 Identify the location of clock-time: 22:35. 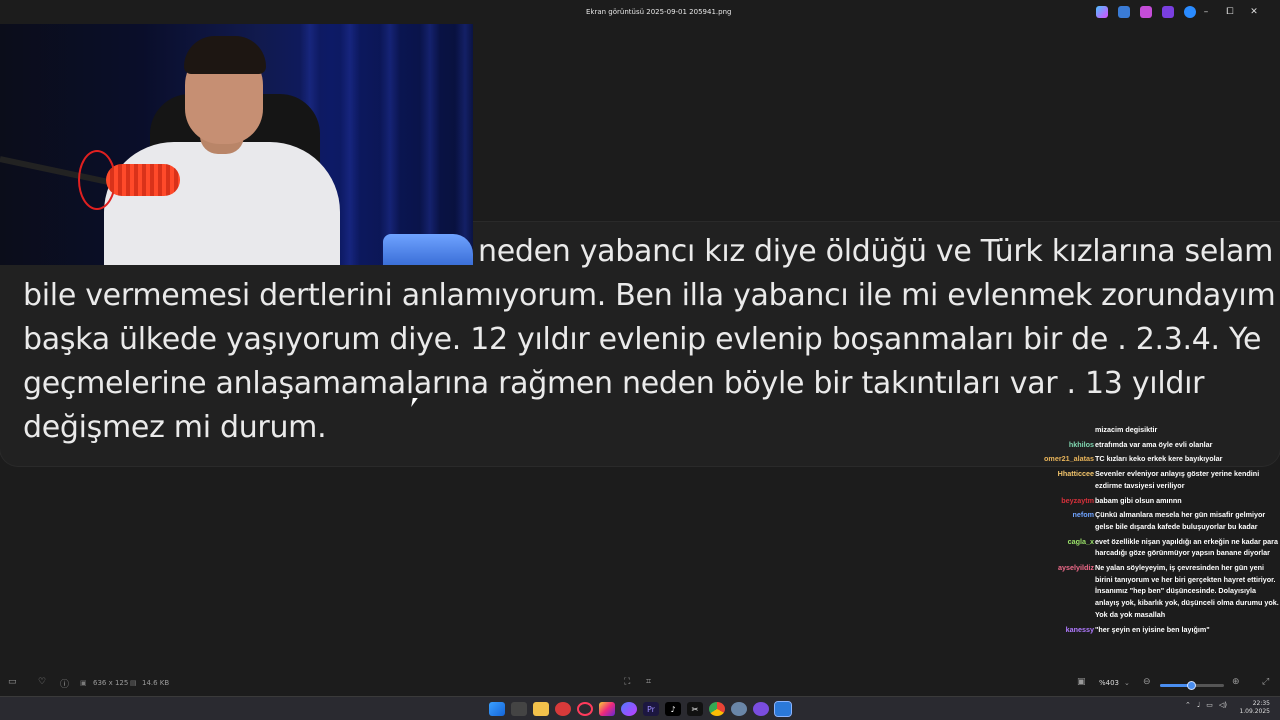
(1261, 703).